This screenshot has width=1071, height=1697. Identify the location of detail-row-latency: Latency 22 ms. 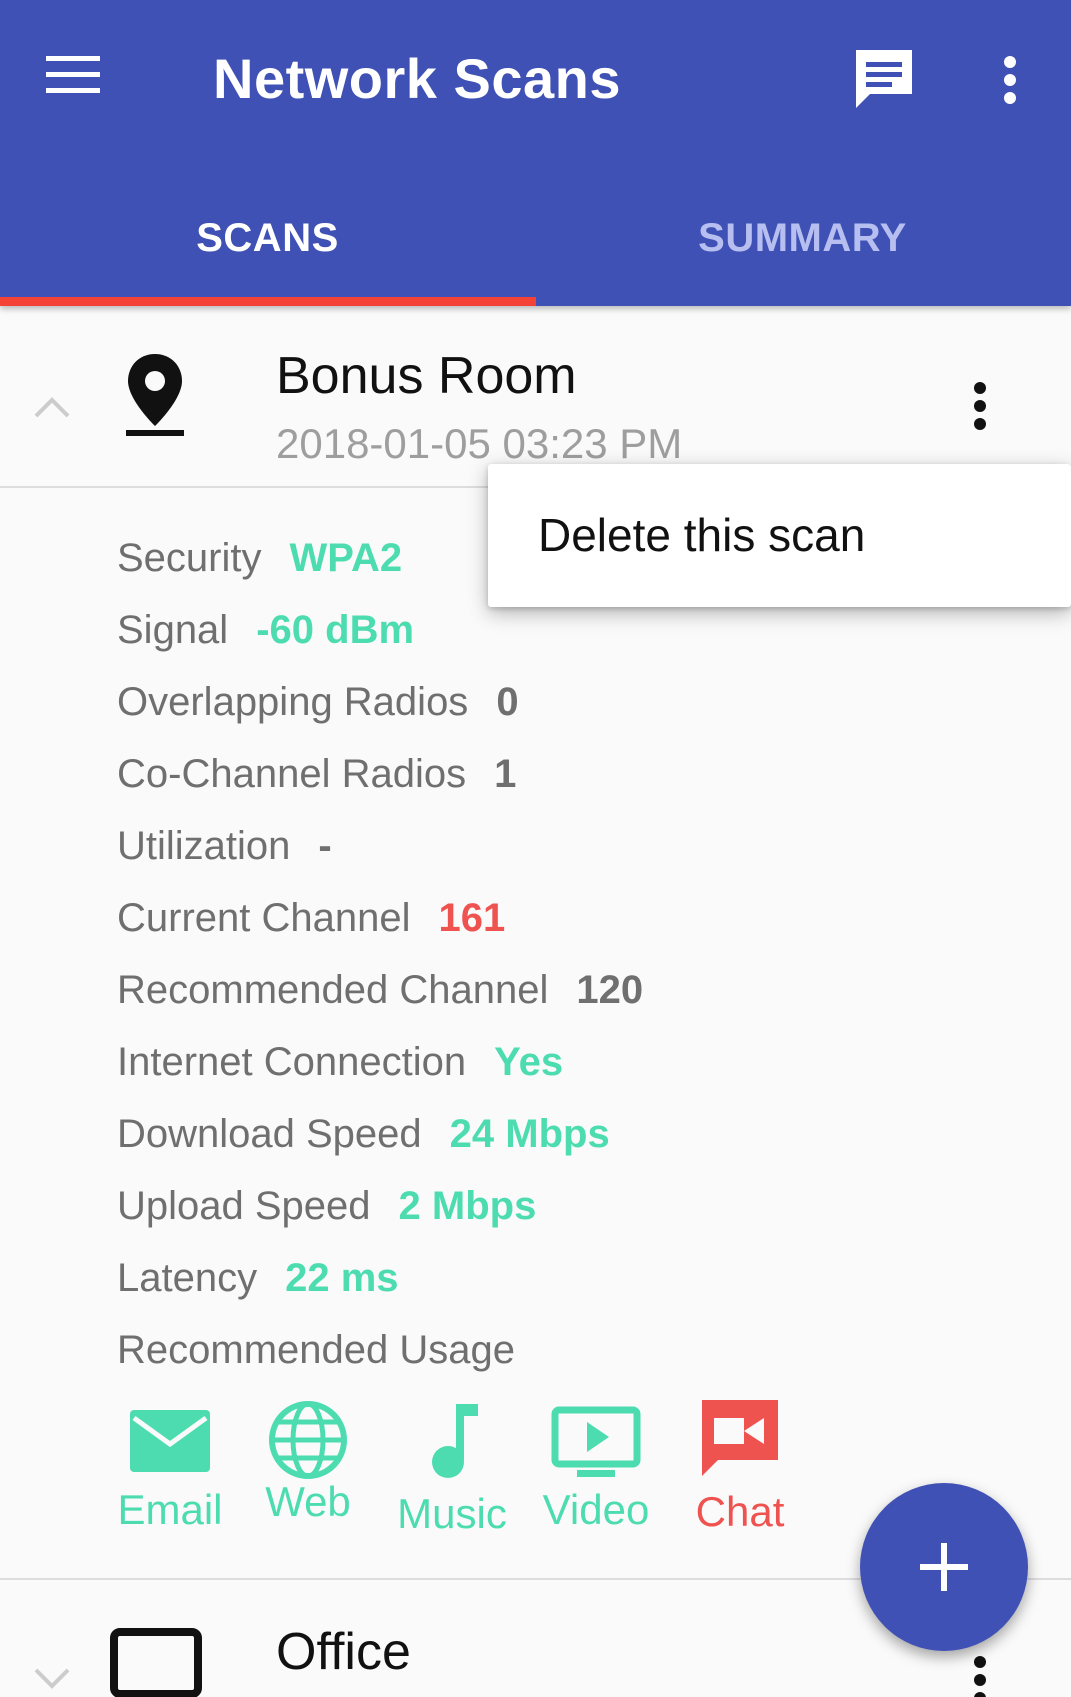
(380, 1286).